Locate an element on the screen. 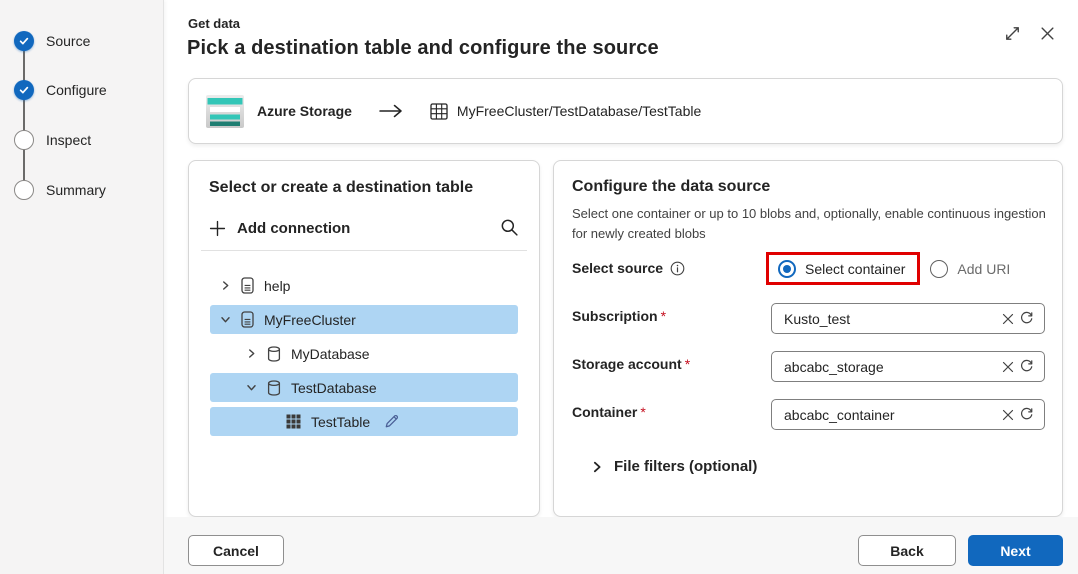 The height and width of the screenshot is (574, 1078). stepper-connector-line is located at coordinates (24, 115).